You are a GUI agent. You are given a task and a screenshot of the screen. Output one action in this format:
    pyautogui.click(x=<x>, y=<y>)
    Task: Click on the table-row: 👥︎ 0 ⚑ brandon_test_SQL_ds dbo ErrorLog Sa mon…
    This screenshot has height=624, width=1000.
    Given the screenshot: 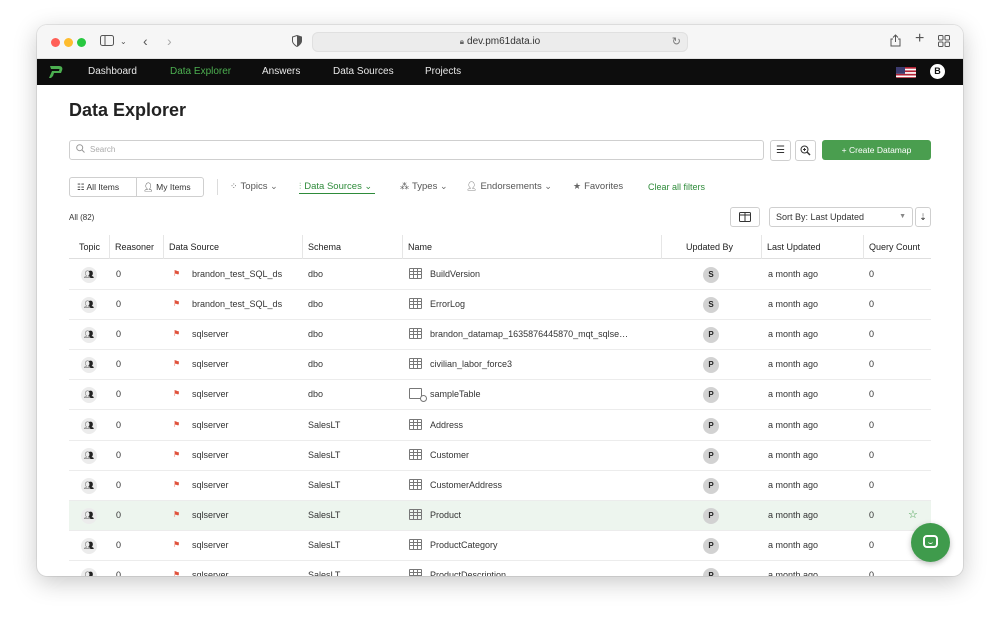 What is the action you would take?
    pyautogui.click(x=500, y=305)
    